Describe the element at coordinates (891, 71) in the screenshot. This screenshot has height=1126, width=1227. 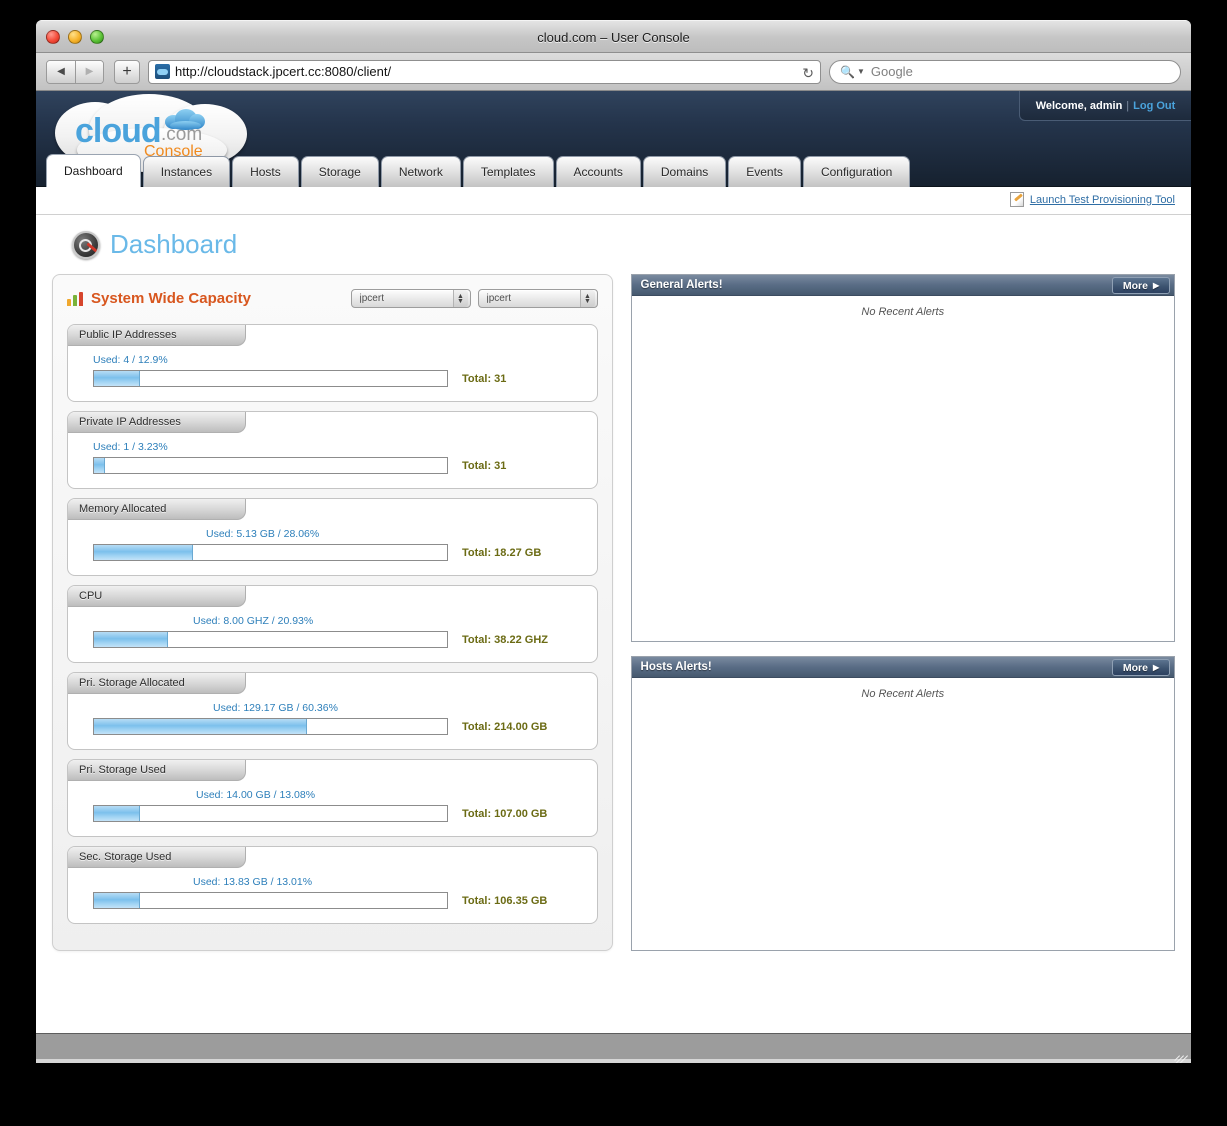
I see `search-placeholder: Google` at that location.